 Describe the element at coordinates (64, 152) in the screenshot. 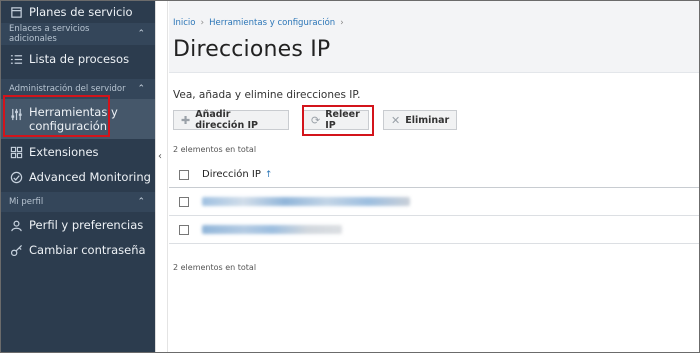

I see `sidebar-item-label: Extensiones` at that location.